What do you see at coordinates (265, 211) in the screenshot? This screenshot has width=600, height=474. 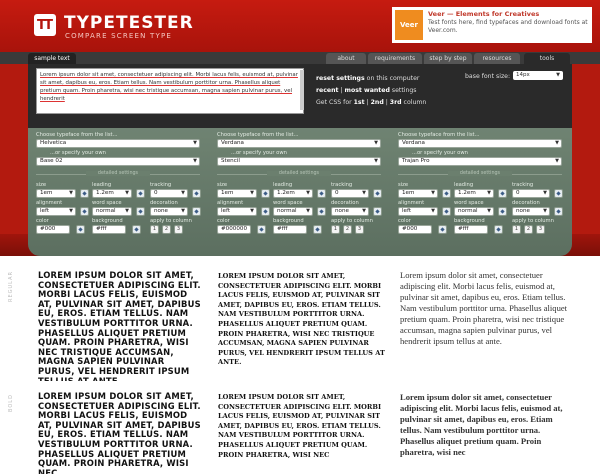 I see `col2-alignment-reset-icon` at bounding box center [265, 211].